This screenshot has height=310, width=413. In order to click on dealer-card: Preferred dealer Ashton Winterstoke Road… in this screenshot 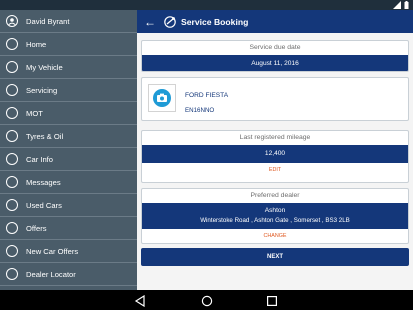, I will do `click(275, 216)`.